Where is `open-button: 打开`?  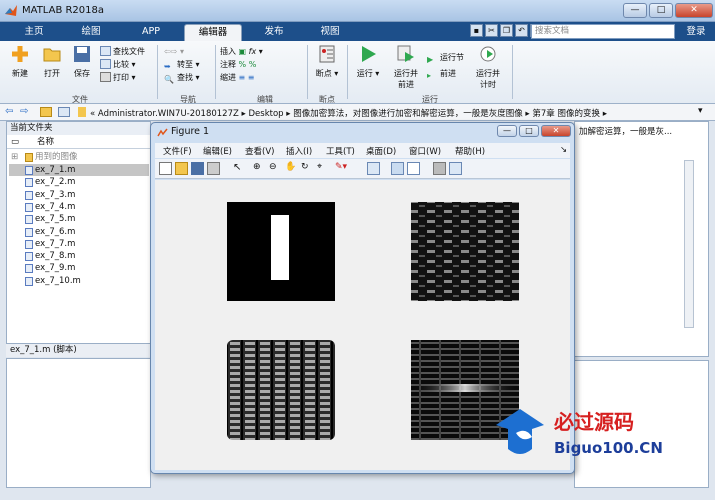 open-button: 打开 is located at coordinates (52, 61).